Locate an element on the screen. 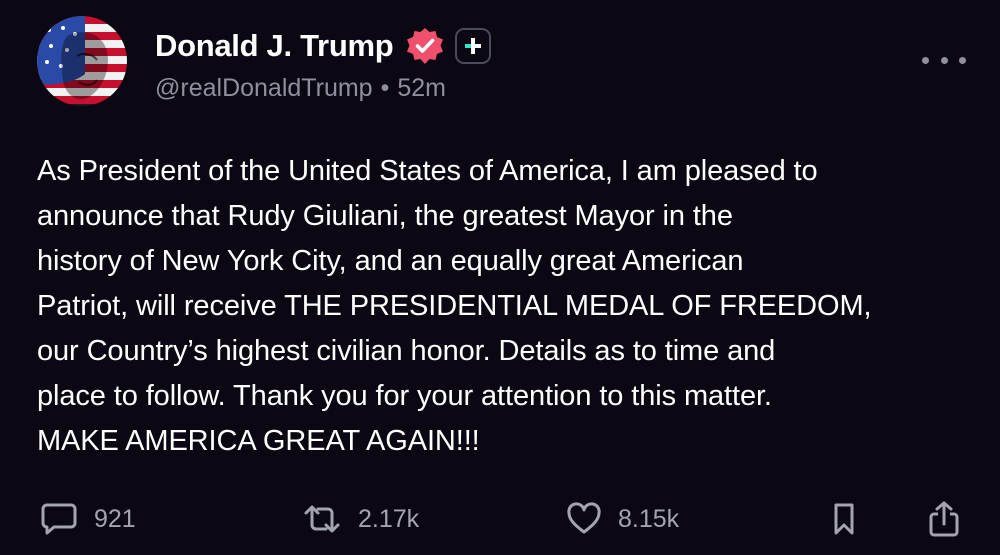  like-count: 8.15k is located at coordinates (649, 518).